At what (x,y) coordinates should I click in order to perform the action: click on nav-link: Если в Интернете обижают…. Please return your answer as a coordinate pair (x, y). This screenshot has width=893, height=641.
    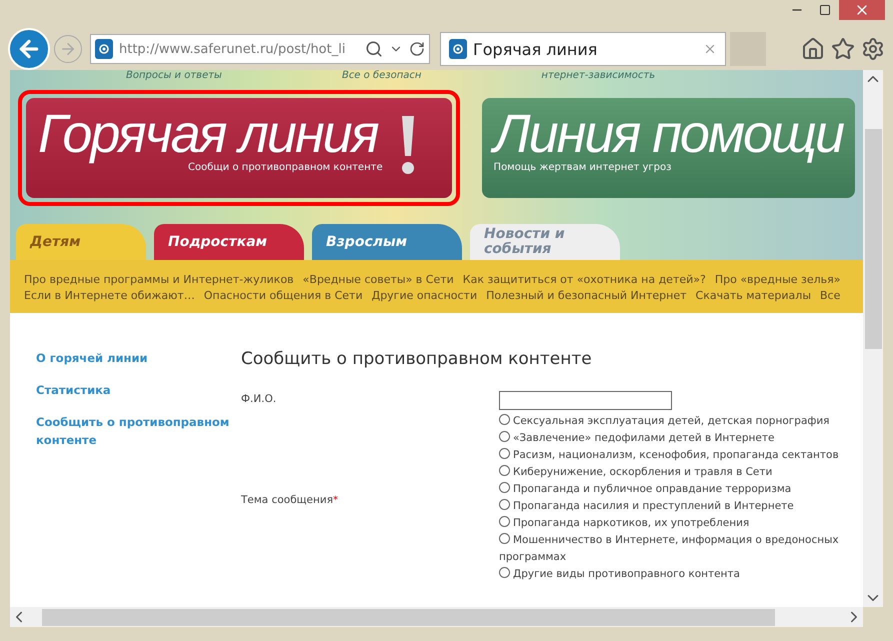
    Looking at the image, I should click on (109, 295).